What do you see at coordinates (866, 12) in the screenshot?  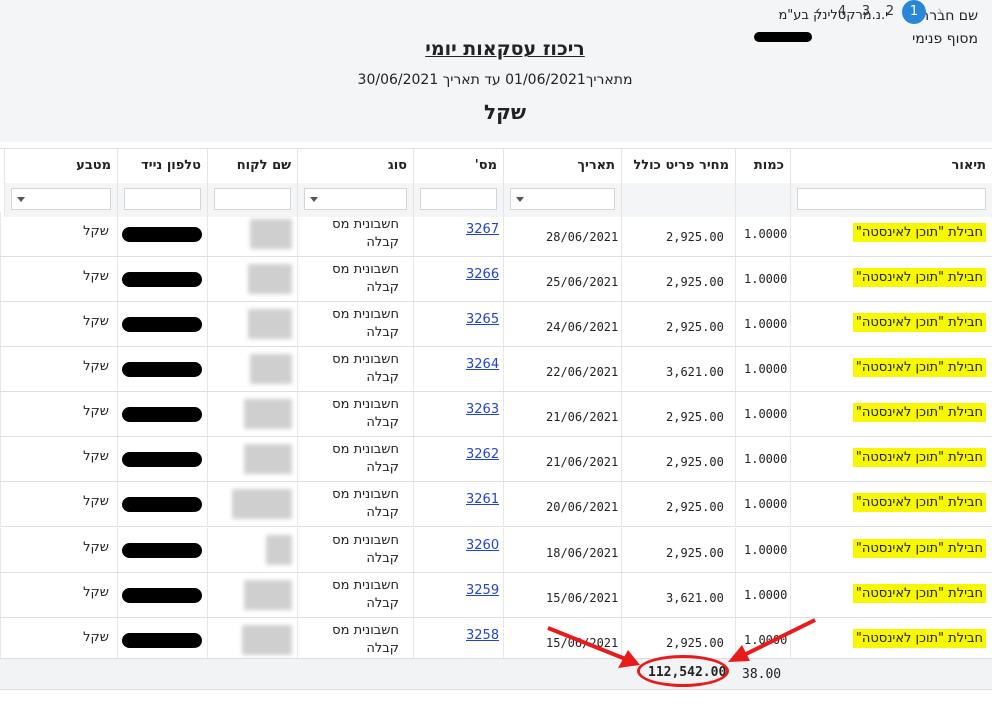 I see `page-button-3: 3` at bounding box center [866, 12].